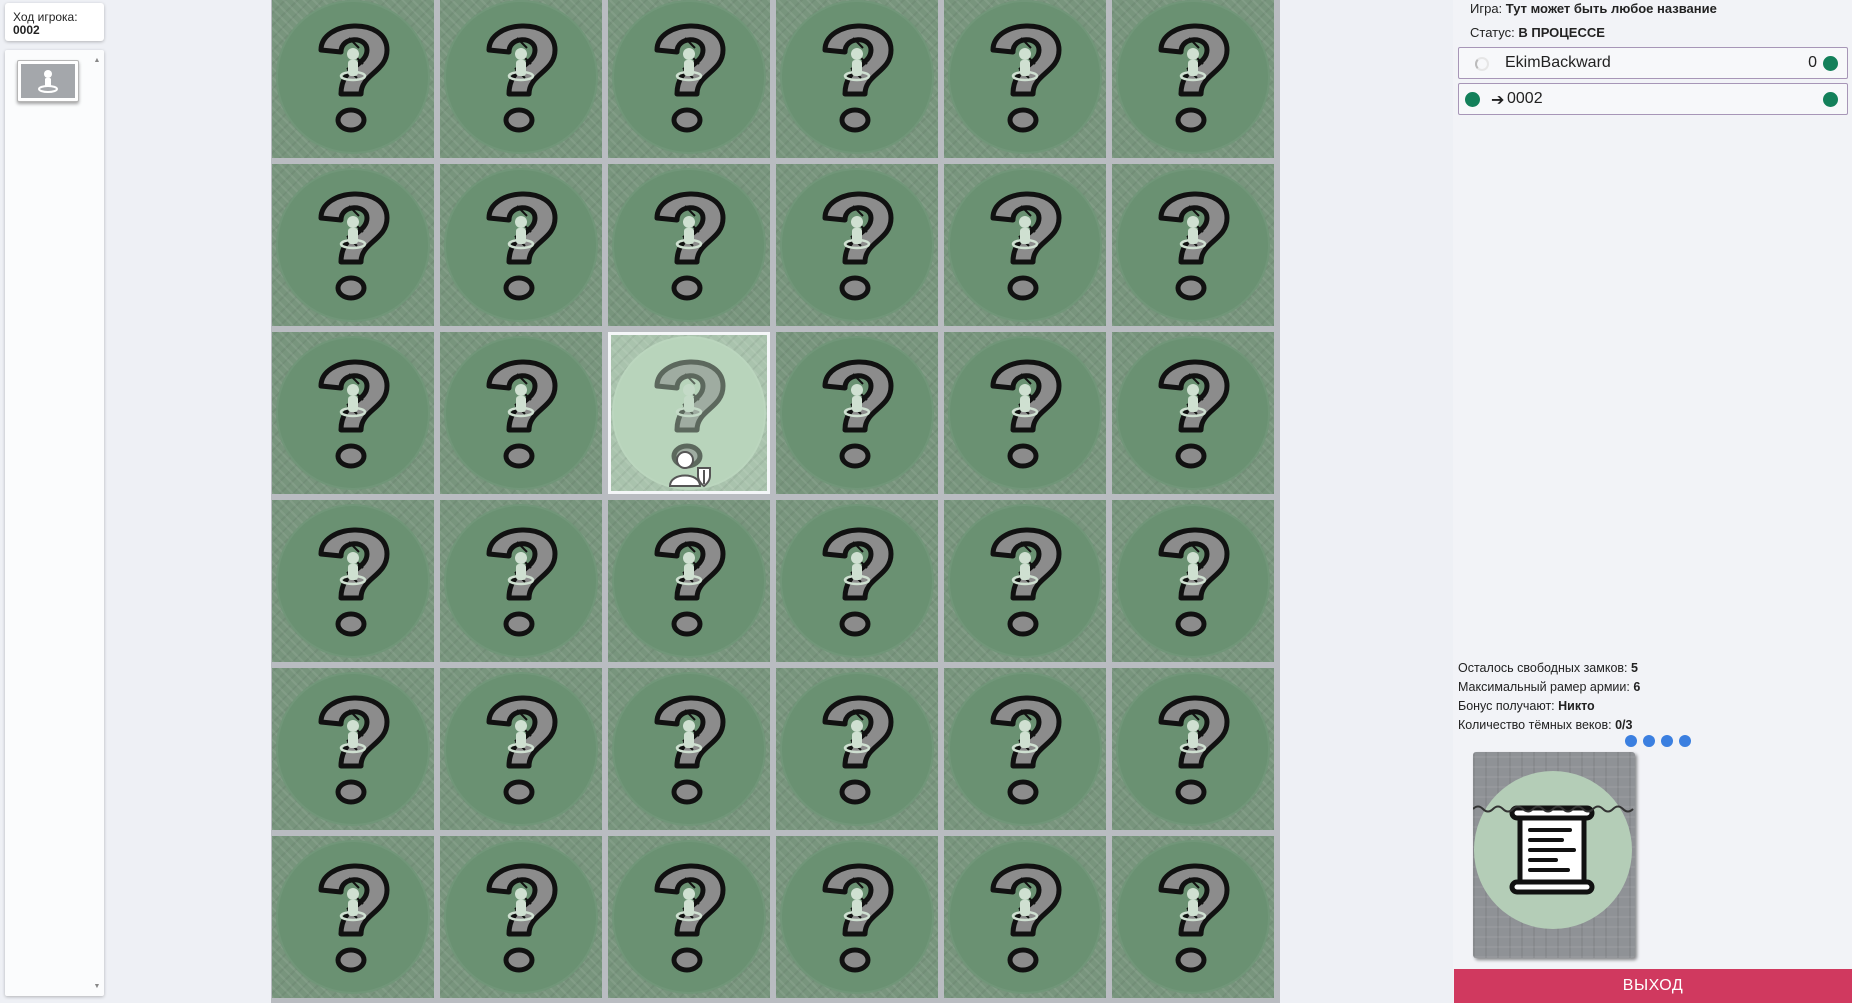  Describe the element at coordinates (1830, 63) in the screenshot. I see `player-status-dot` at that location.